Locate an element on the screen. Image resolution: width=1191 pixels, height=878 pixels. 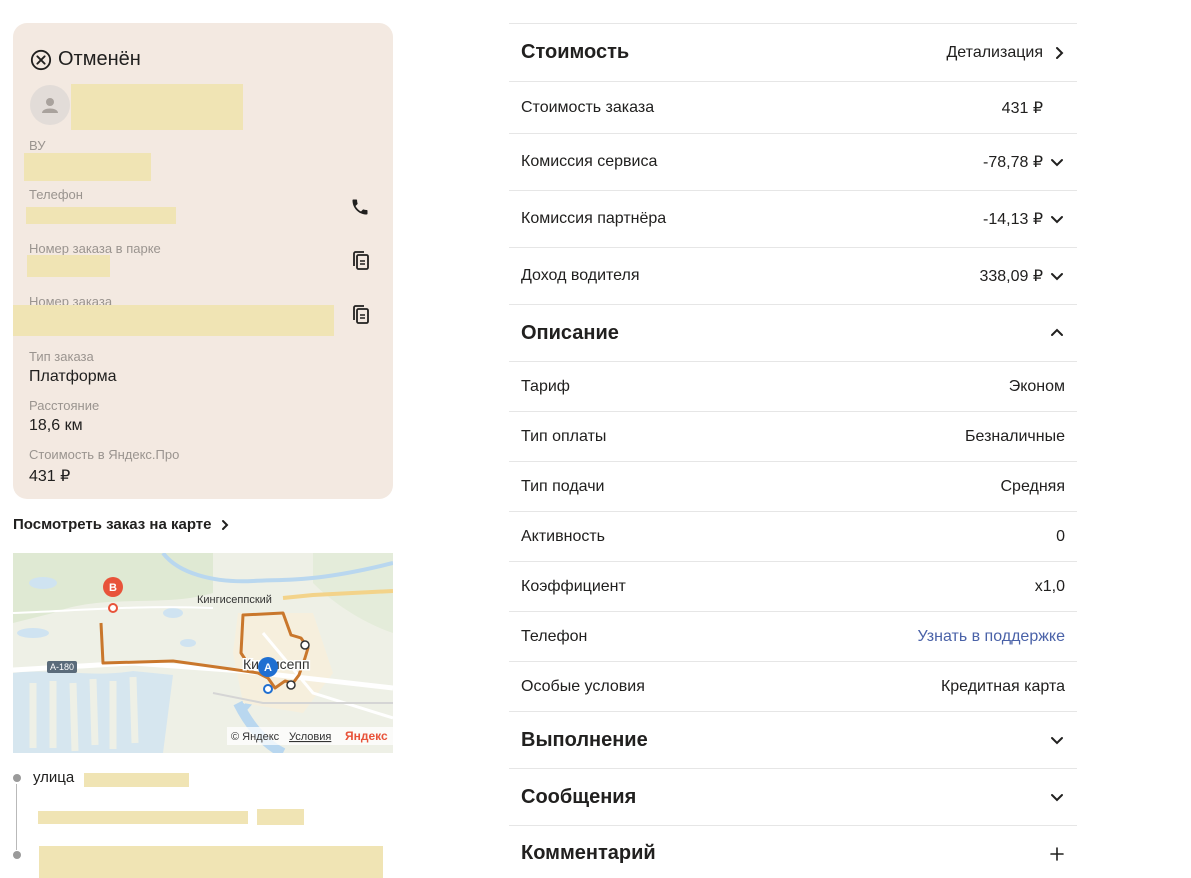
messages-section-title: Сообщения is located at coordinates (579, 796).